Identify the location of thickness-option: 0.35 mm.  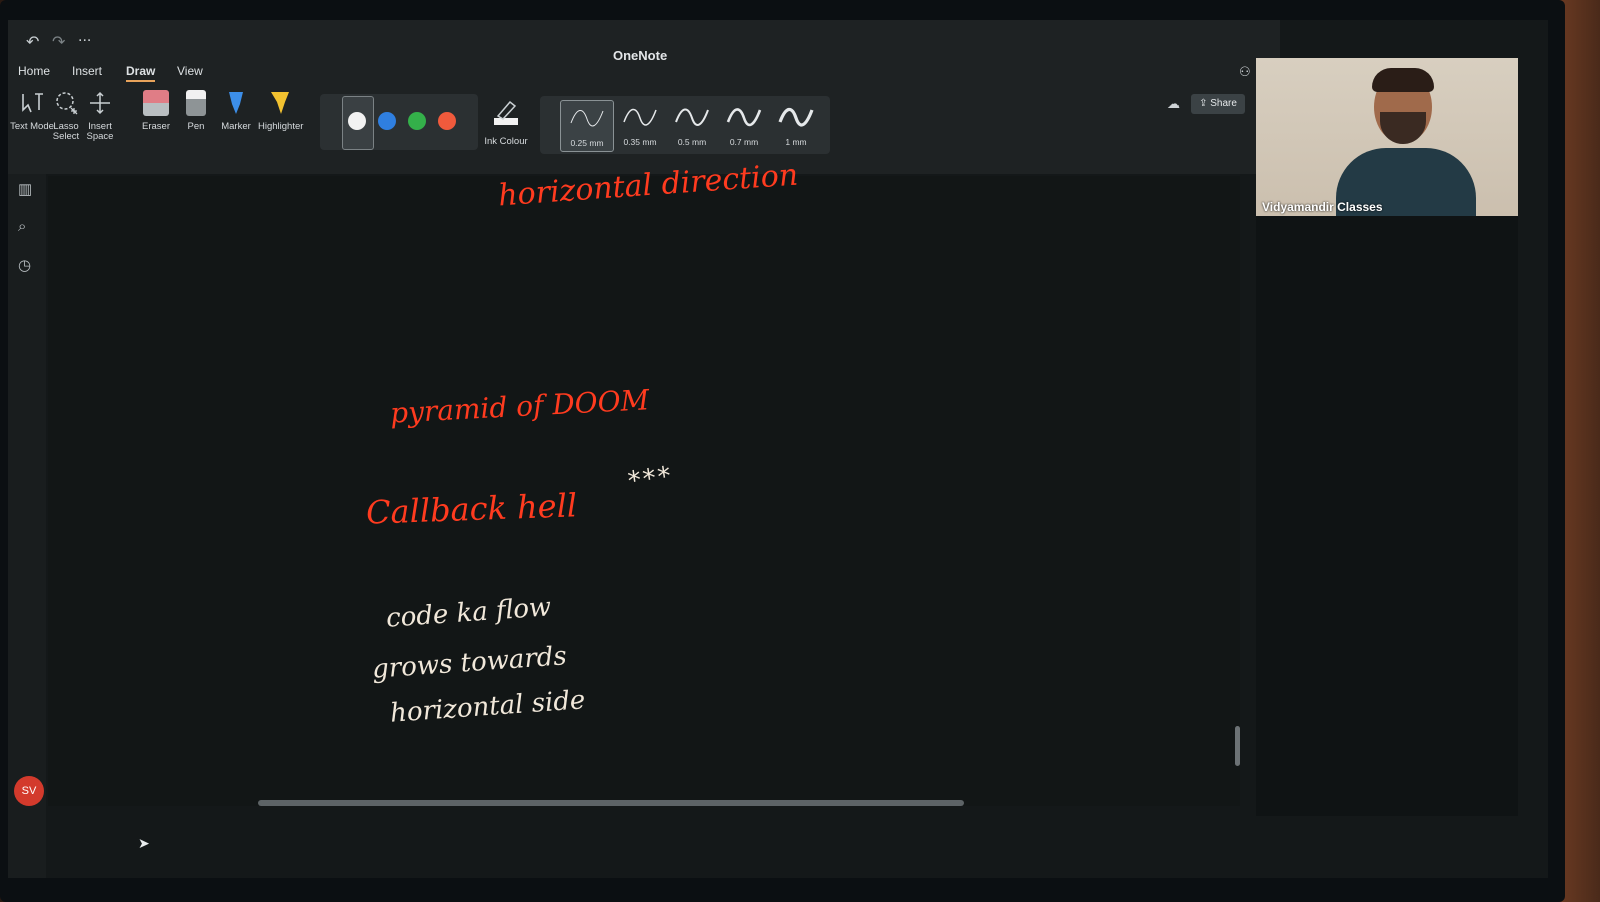
(640, 125).